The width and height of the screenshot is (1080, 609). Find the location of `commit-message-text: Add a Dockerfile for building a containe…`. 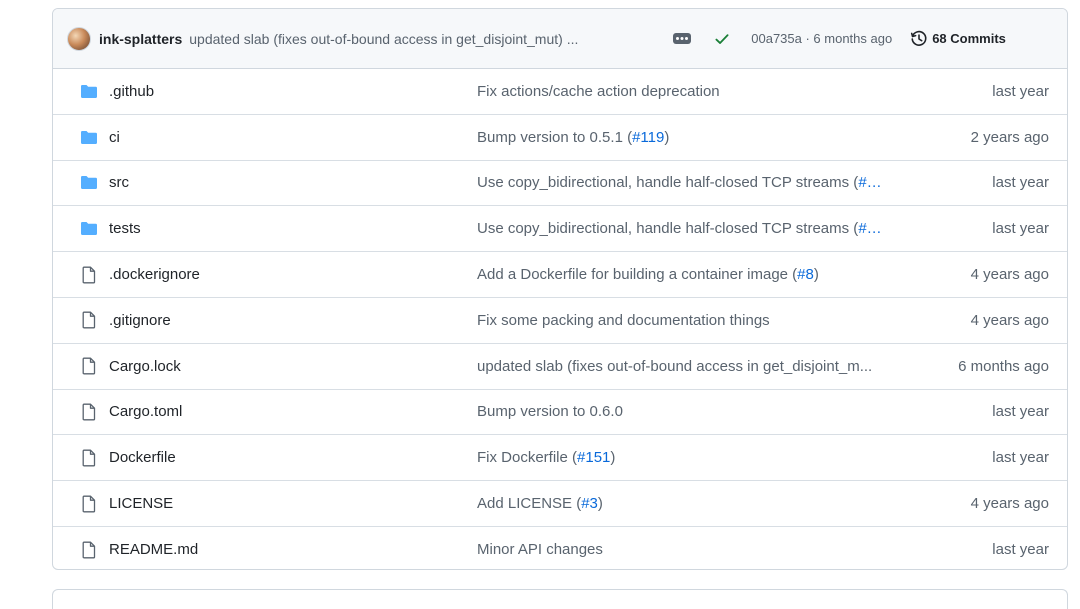

commit-message-text: Add a Dockerfile for building a containe… is located at coordinates (637, 274).